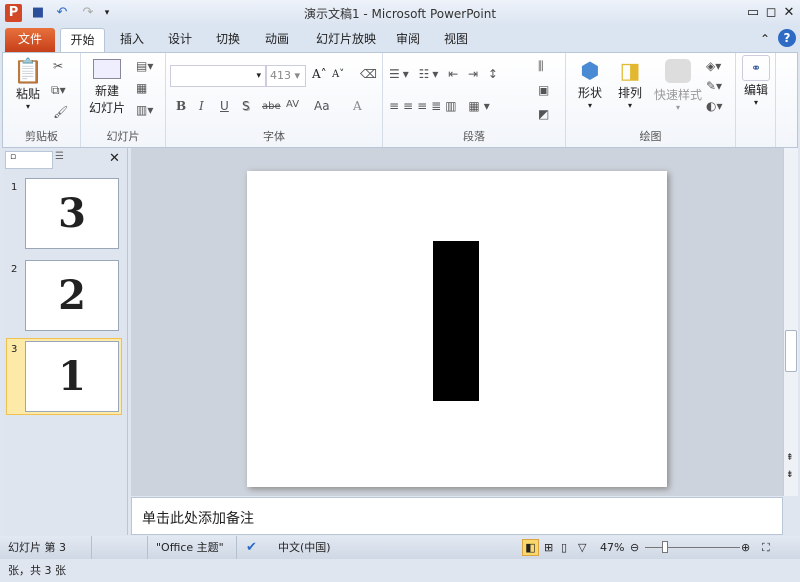 The image size is (800, 582). I want to click on quick-styles-button: 快速样式 ▾, so click(678, 85).